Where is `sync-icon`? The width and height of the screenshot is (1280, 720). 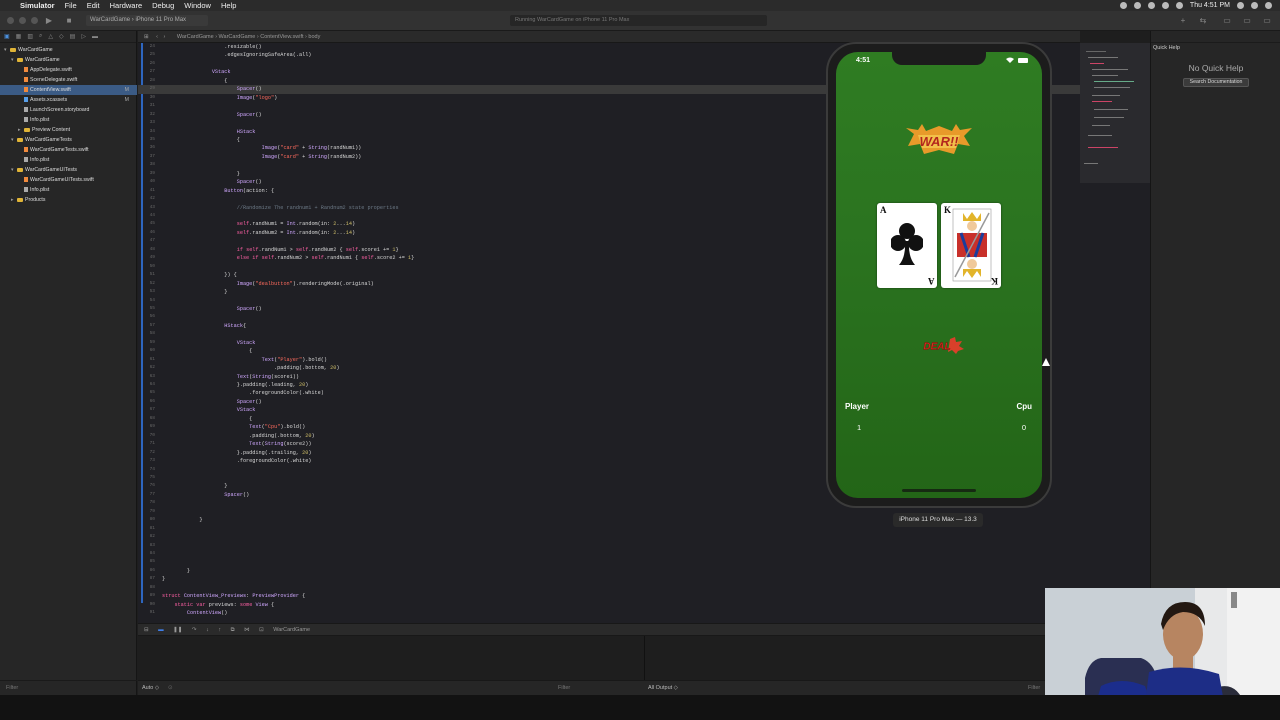 sync-icon is located at coordinates (1137, 5).